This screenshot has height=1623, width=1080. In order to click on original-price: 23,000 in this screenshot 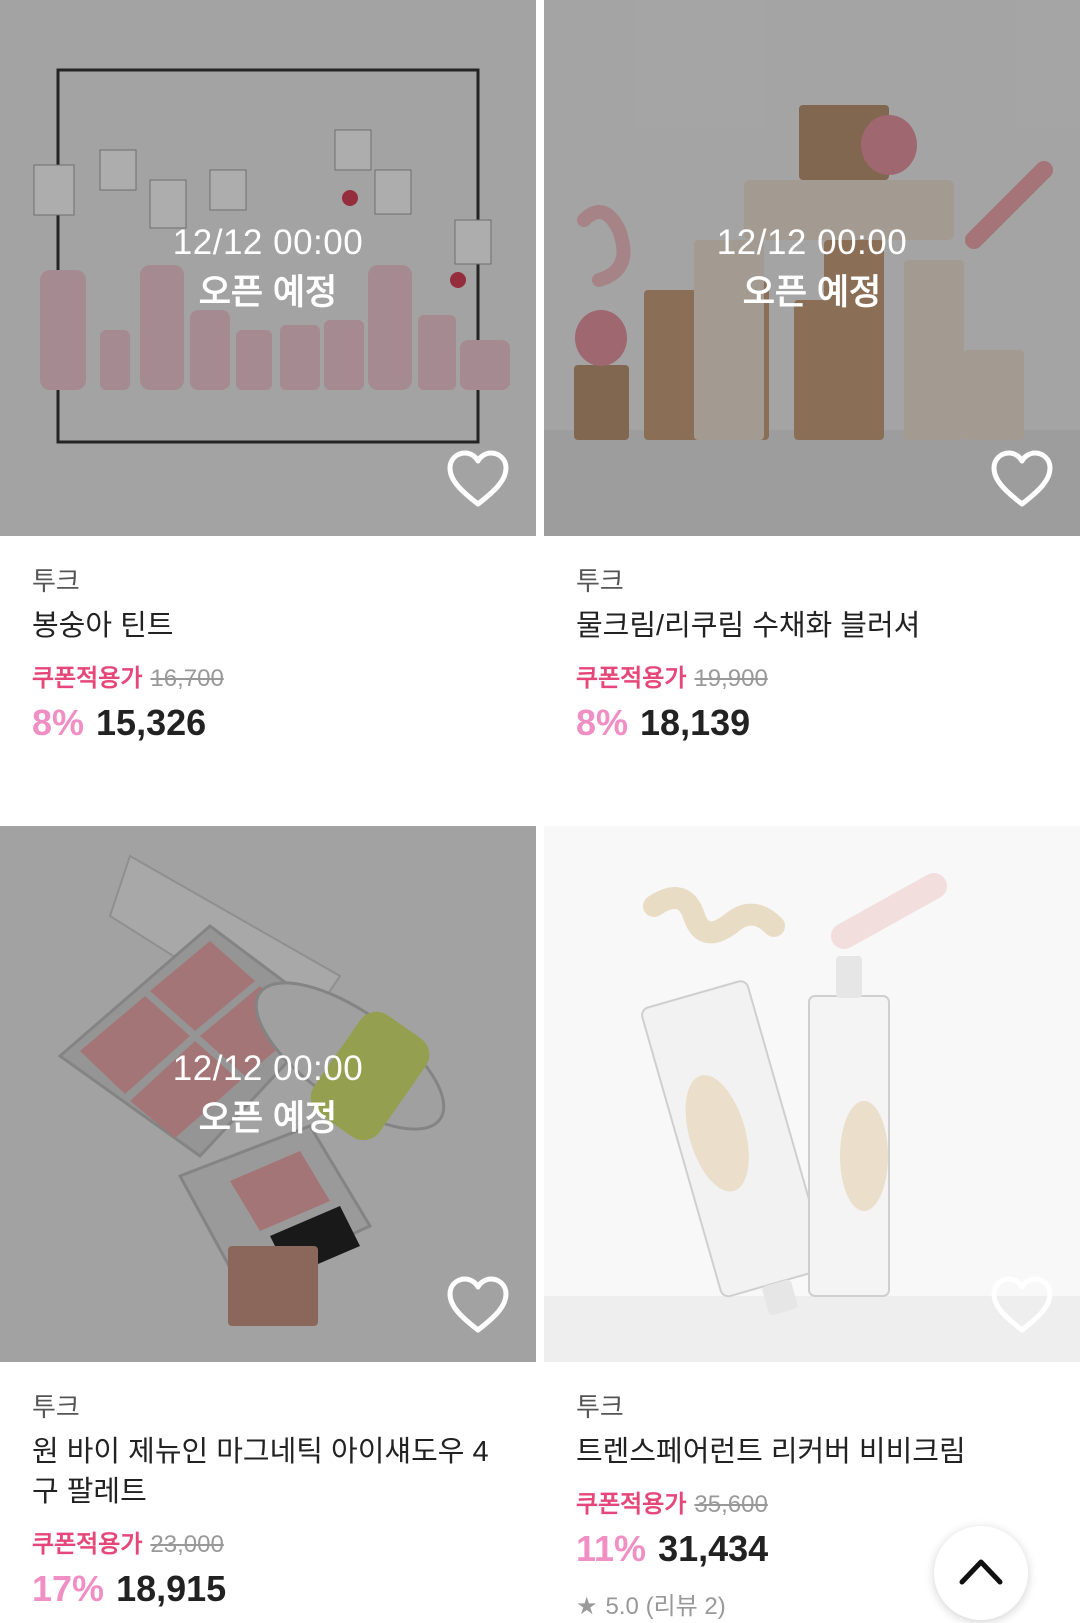, I will do `click(187, 1544)`.